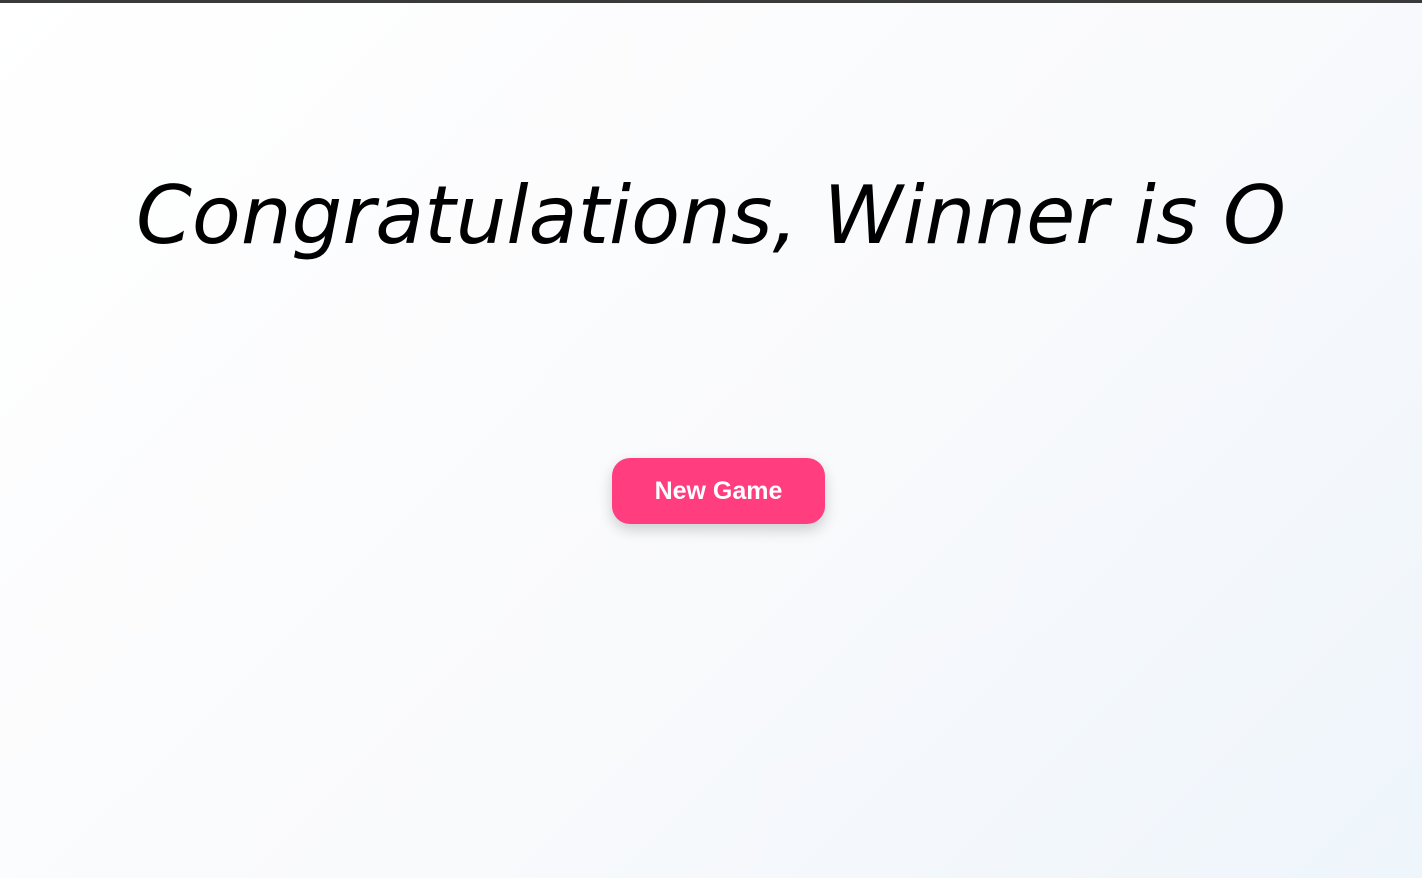  What do you see at coordinates (711, 1) in the screenshot?
I see `window-top-border` at bounding box center [711, 1].